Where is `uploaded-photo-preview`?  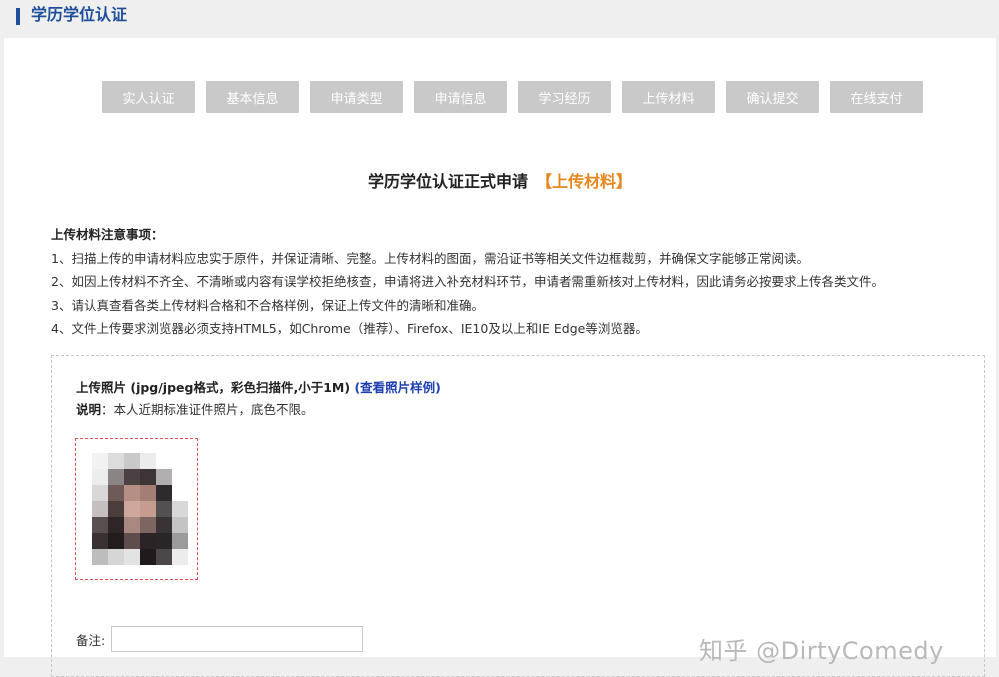
uploaded-photo-preview is located at coordinates (136, 509).